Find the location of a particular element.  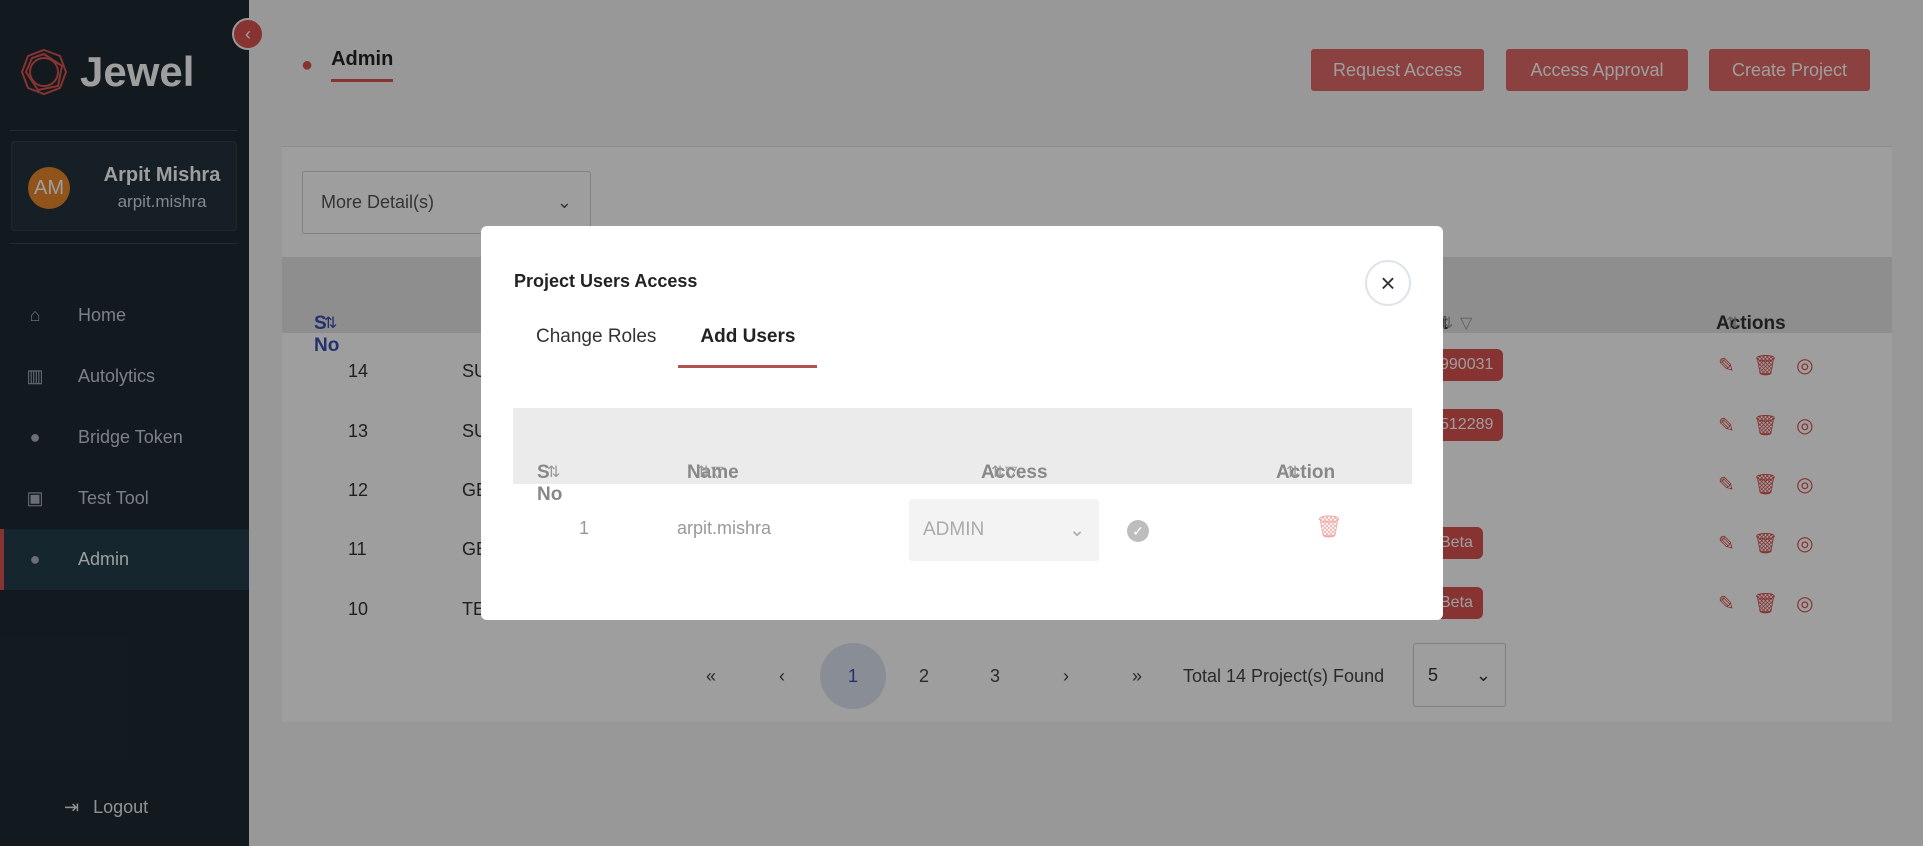

row-name: arpit.mishra is located at coordinates (724, 528).